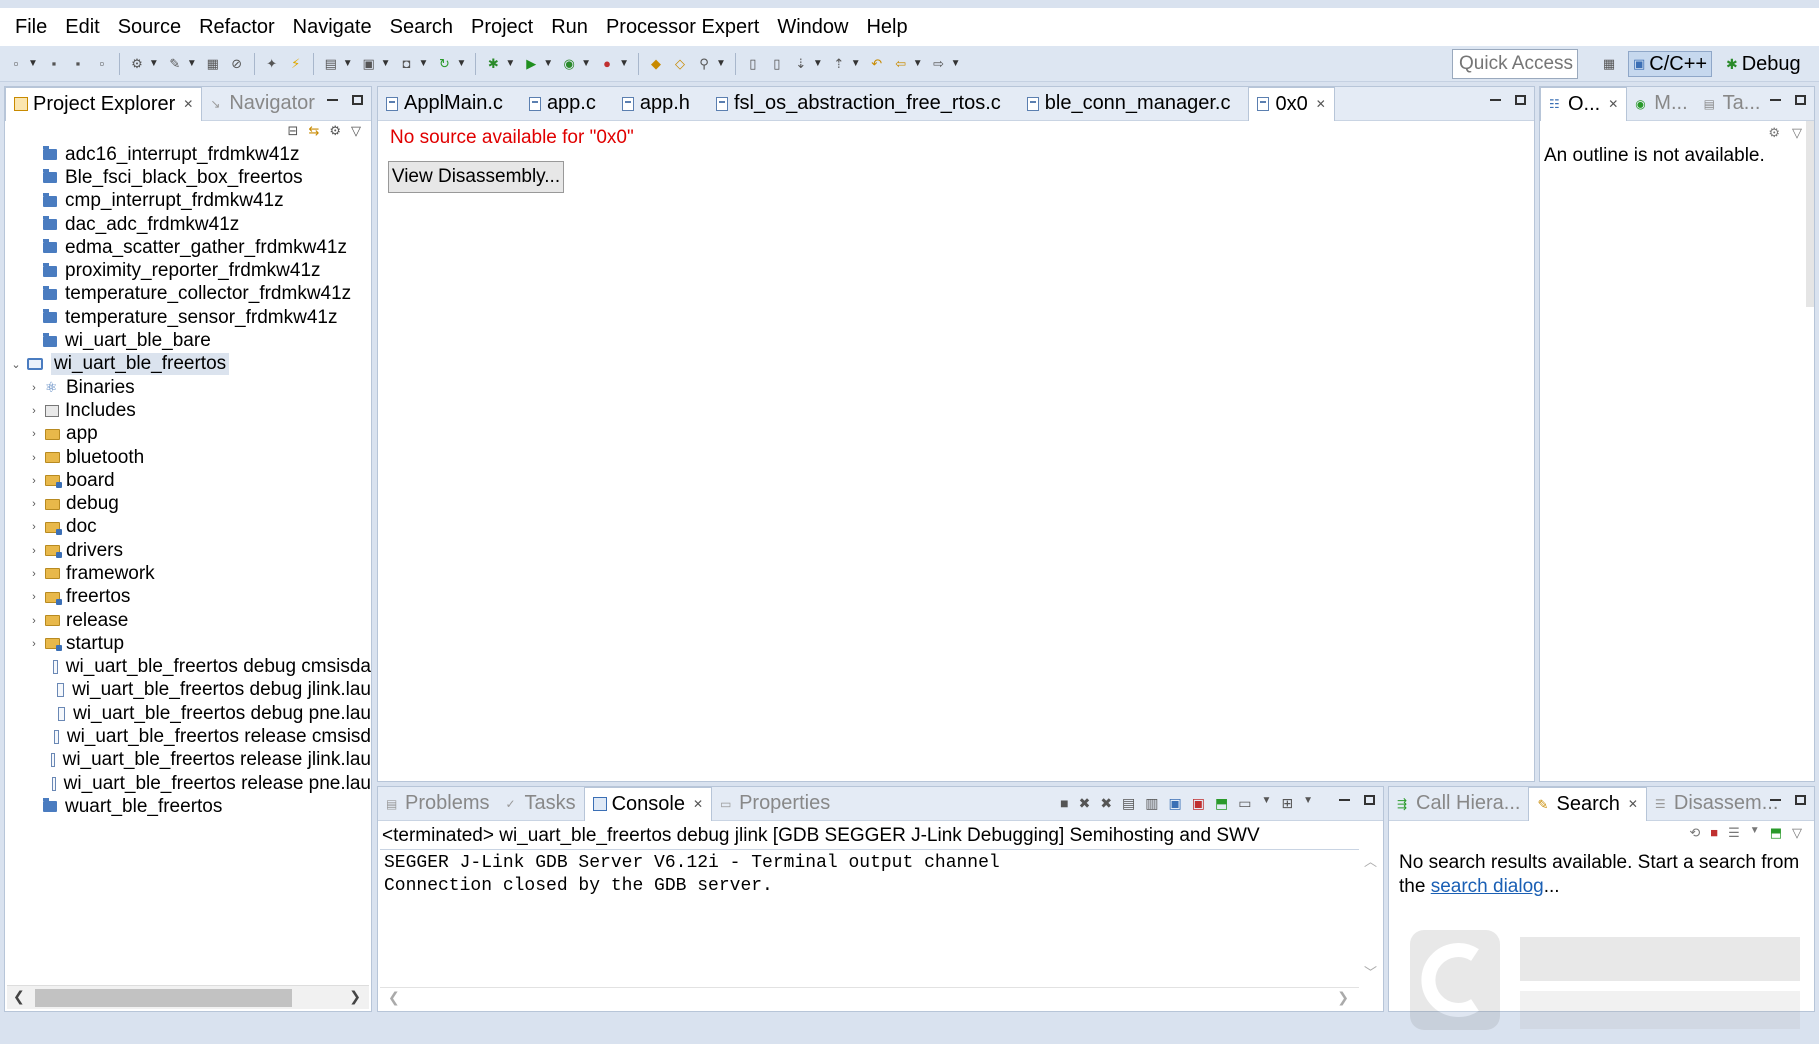 The image size is (1819, 1044). Describe the element at coordinates (1755, 833) in the screenshot. I see `previous-searches-dropdown-icon: ▼` at that location.